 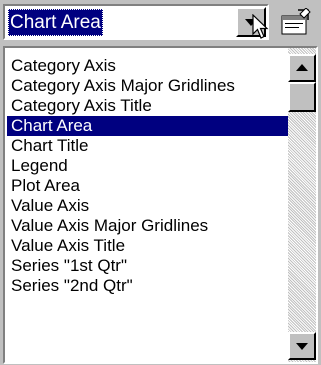 I want to click on combobox-value: Chart Area, so click(x=55, y=22).